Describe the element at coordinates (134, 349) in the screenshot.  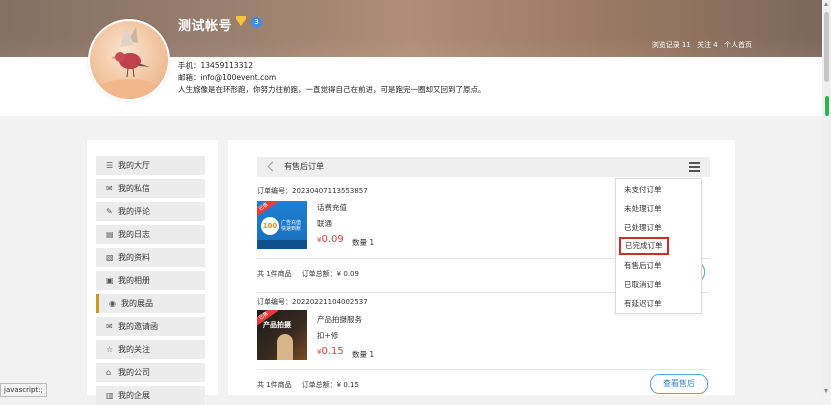
I see `sidebar-item-label: 我的关注` at that location.